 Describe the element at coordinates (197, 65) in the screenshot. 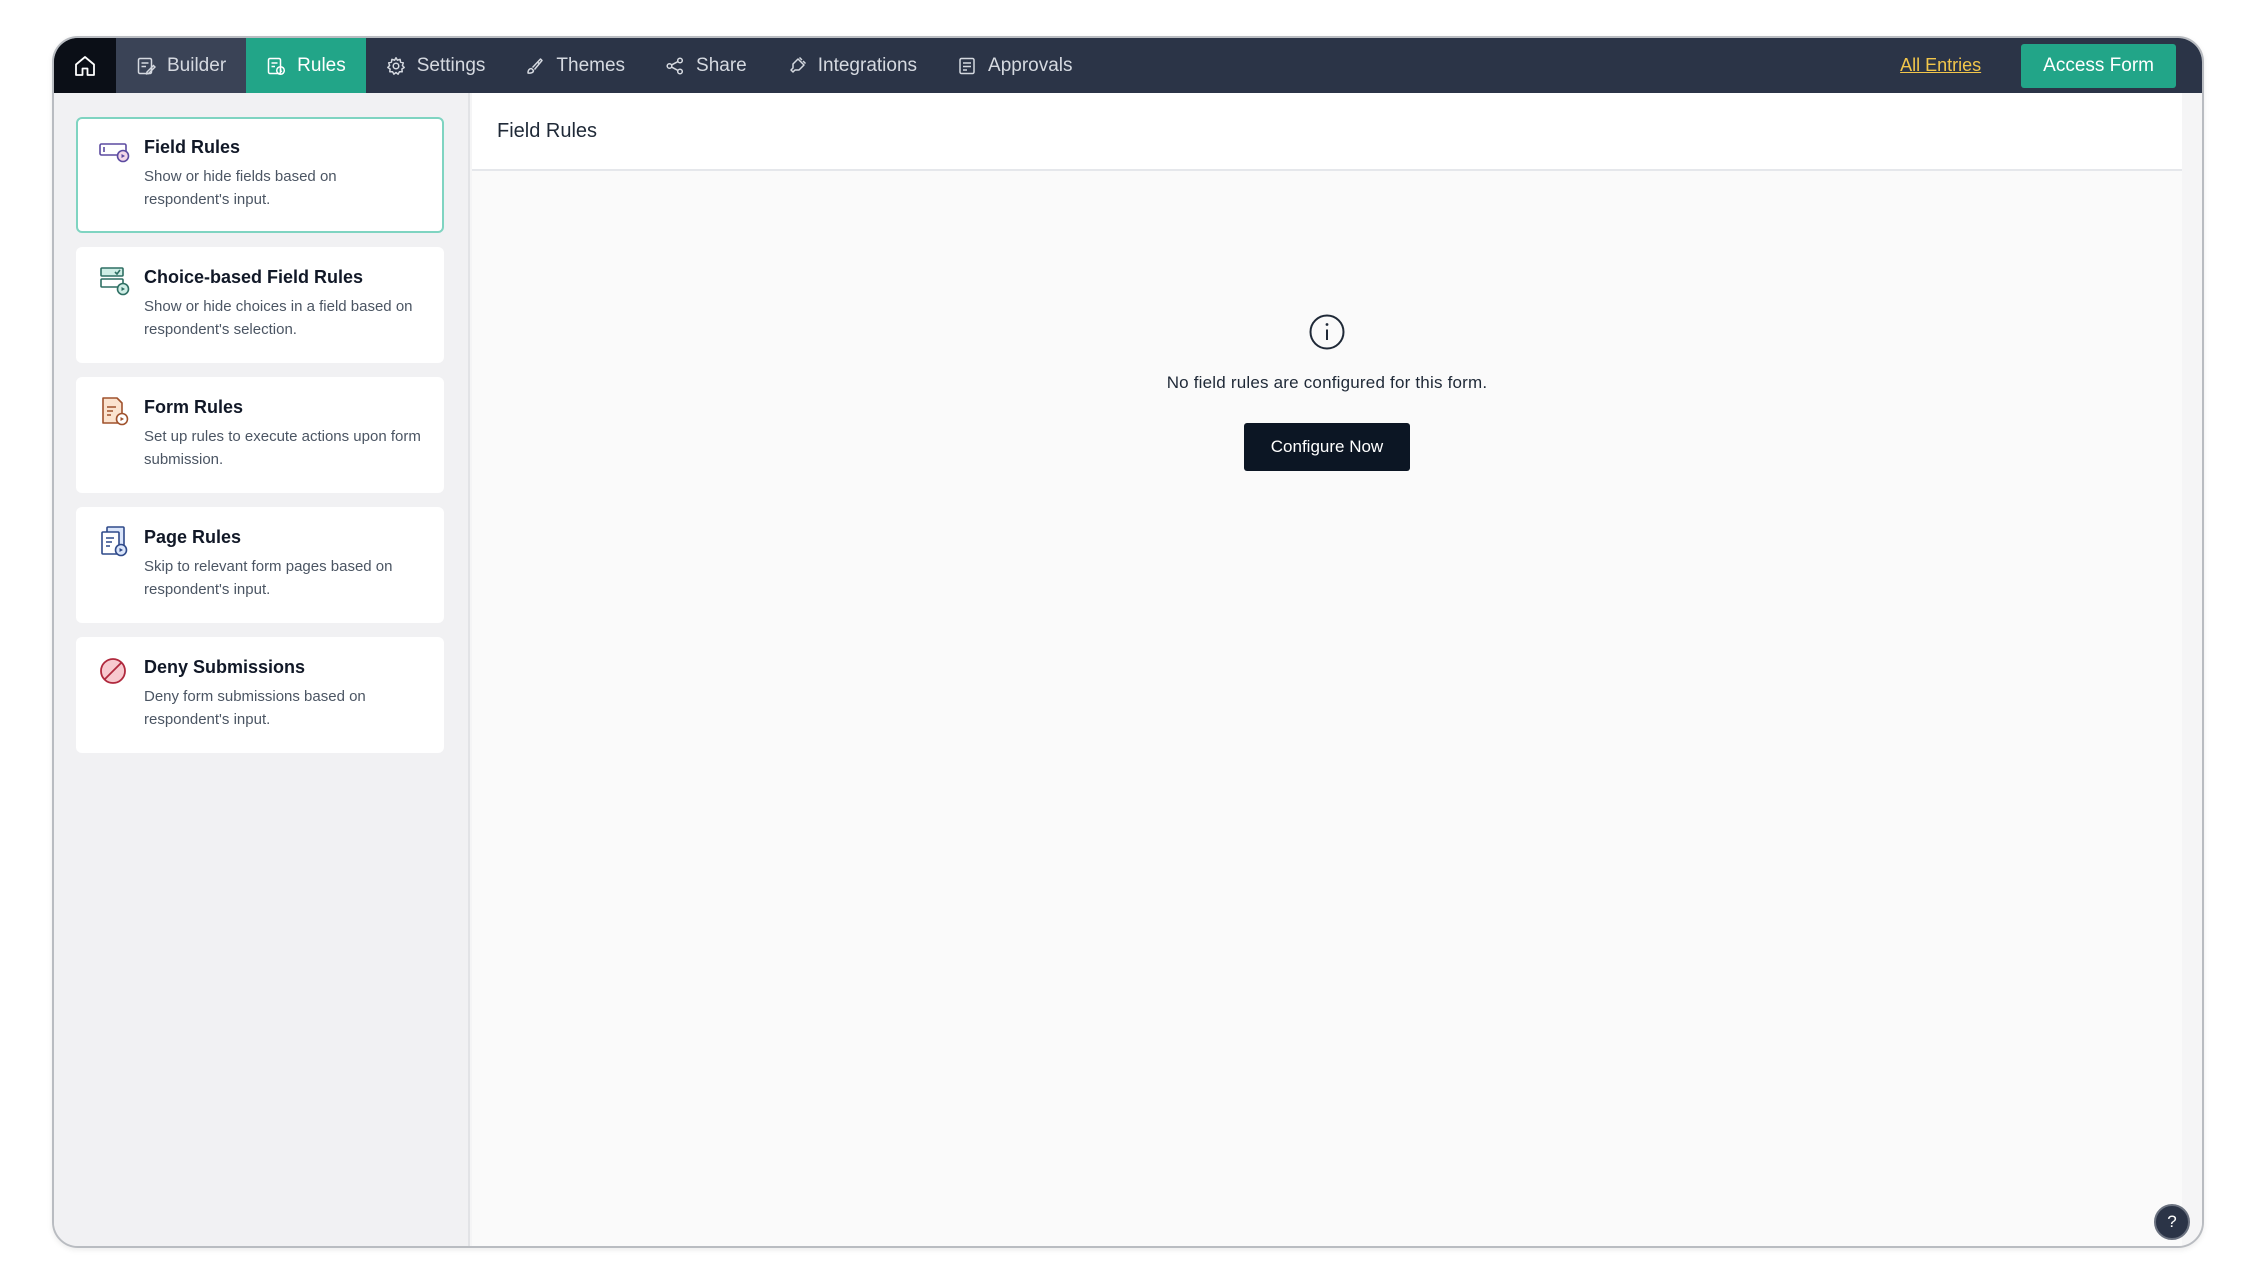

I see `nav-builder-label: Builder` at that location.